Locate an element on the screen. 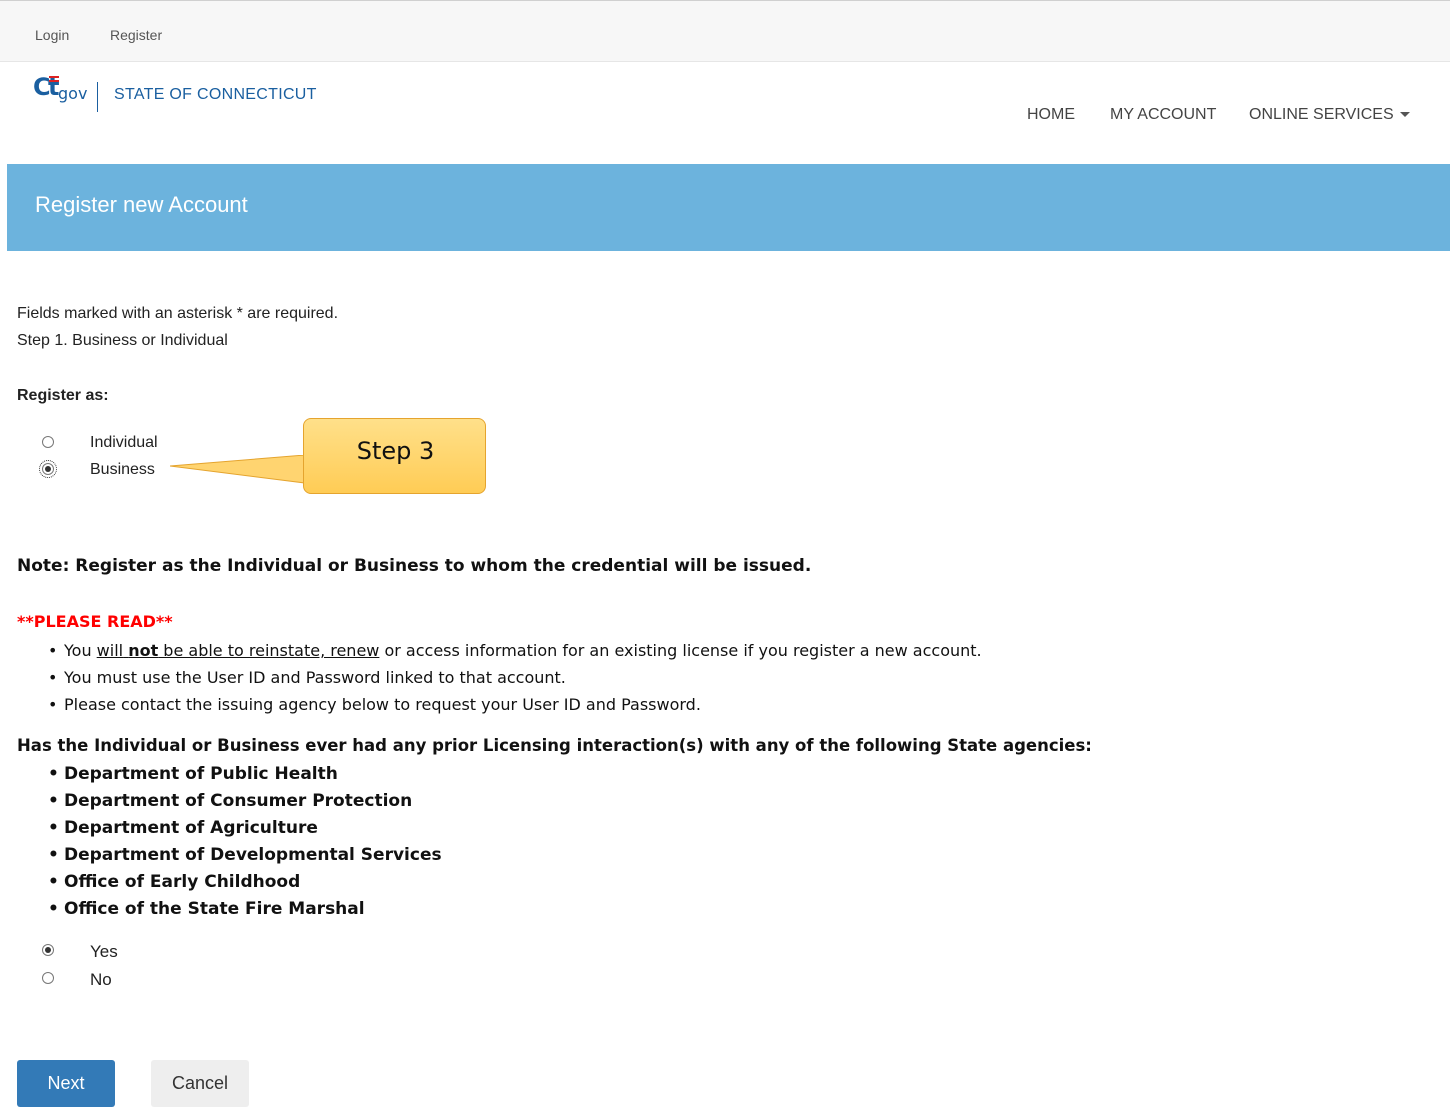  radio-business is located at coordinates (48, 469).